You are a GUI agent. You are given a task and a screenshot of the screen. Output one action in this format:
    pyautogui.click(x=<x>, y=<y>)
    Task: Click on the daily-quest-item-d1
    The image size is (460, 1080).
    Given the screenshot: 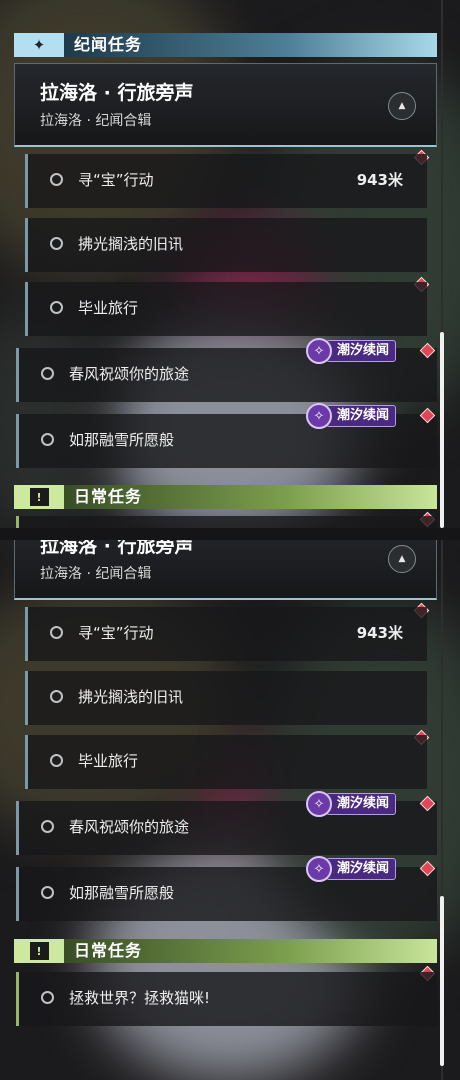 What is the action you would take?
    pyautogui.click(x=226, y=522)
    